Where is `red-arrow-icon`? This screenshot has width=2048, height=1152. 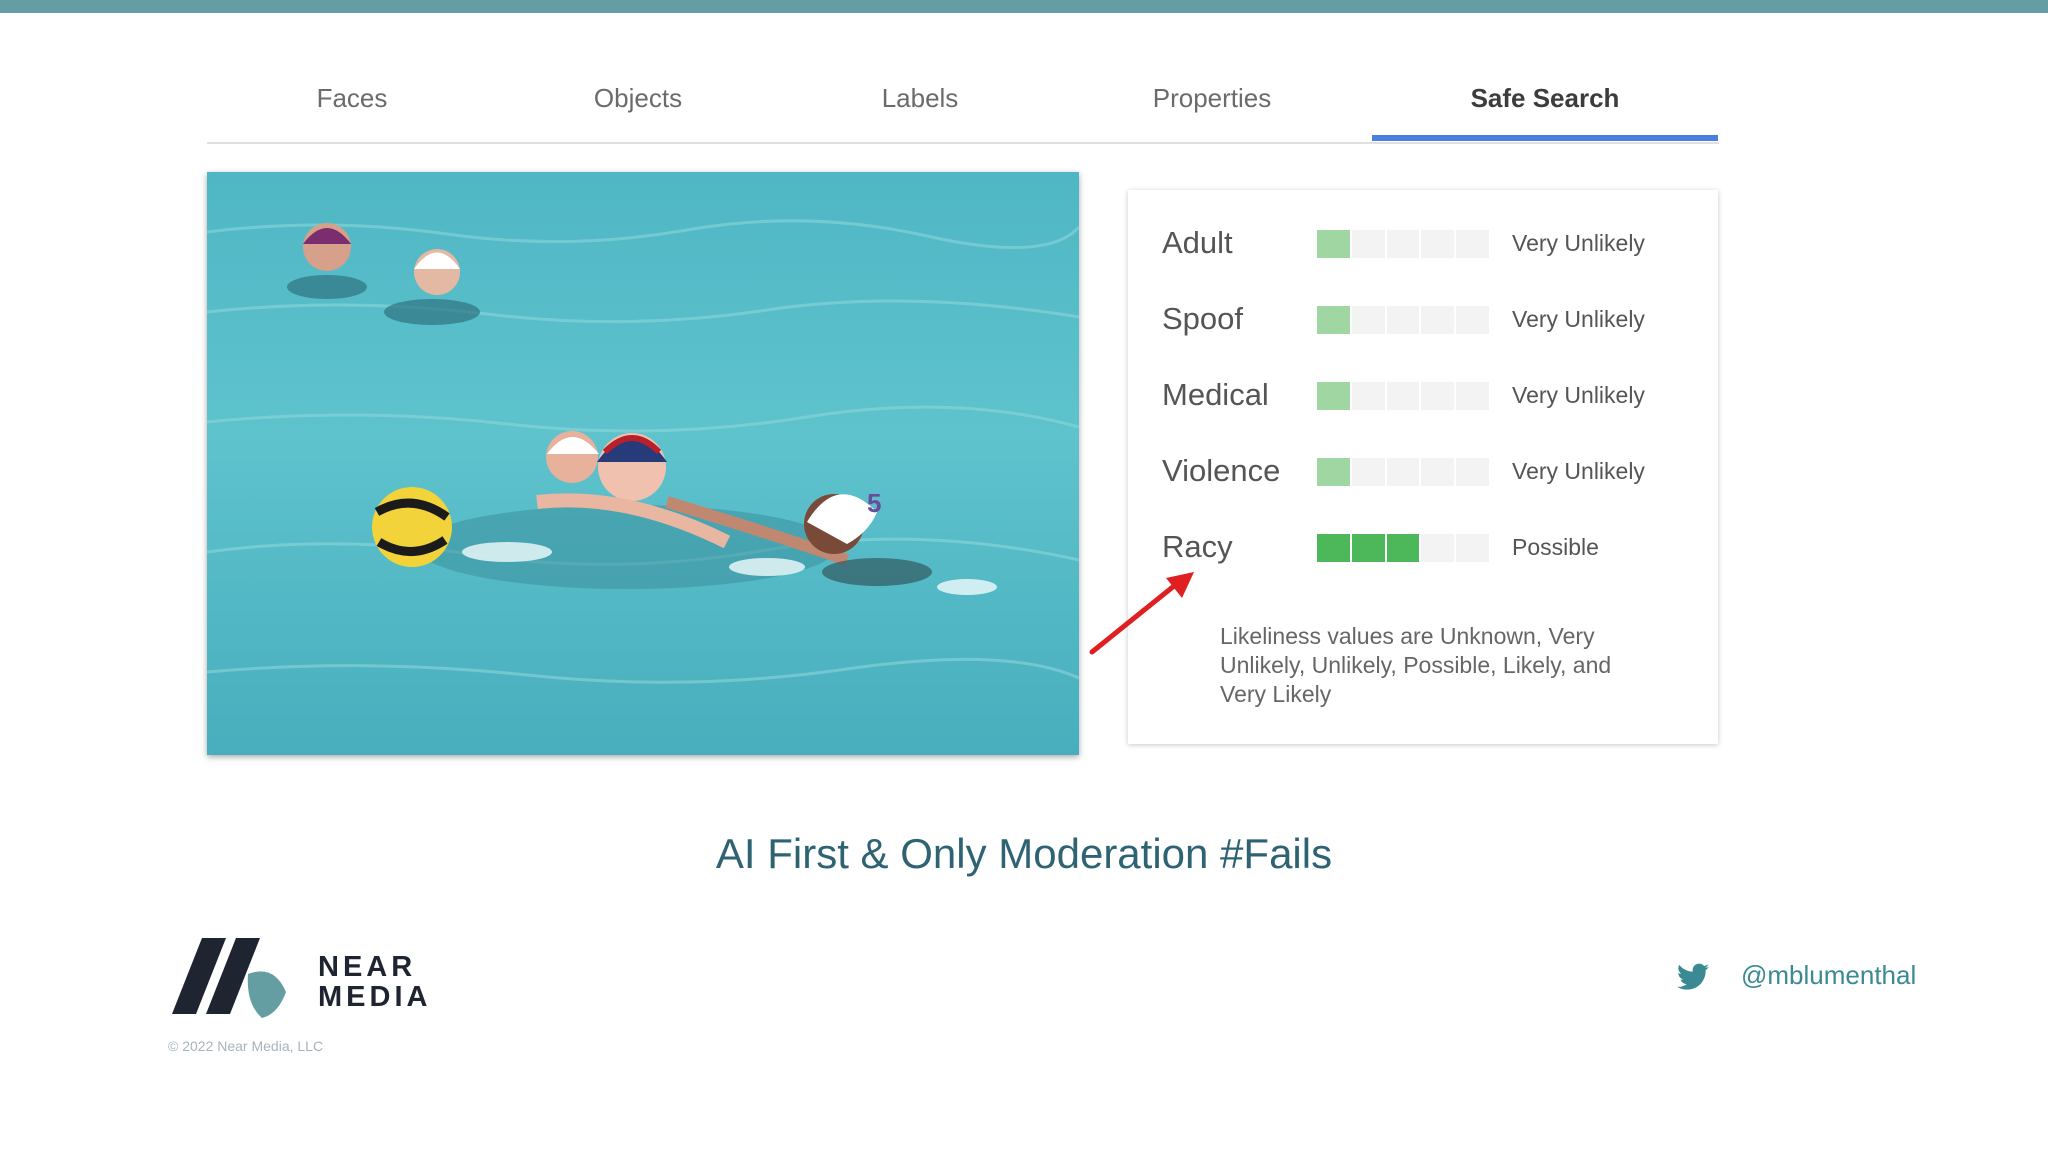 red-arrow-icon is located at coordinates (1141, 613).